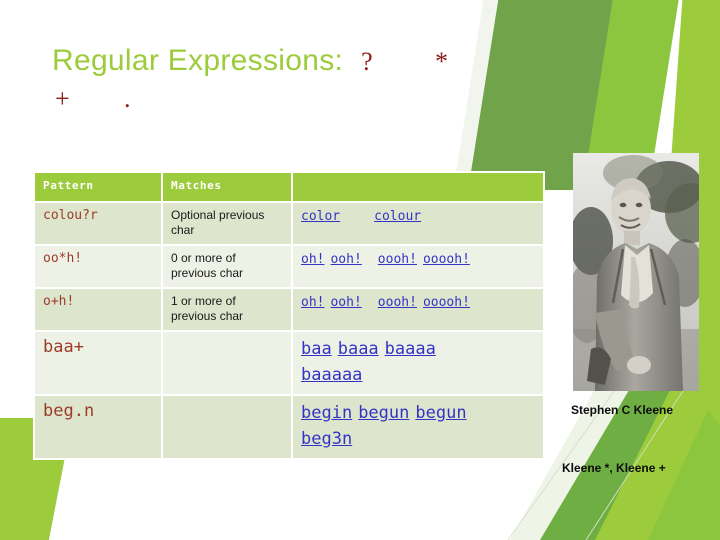 The width and height of the screenshot is (720, 540). I want to click on column-header-matches: Matches, so click(227, 187).